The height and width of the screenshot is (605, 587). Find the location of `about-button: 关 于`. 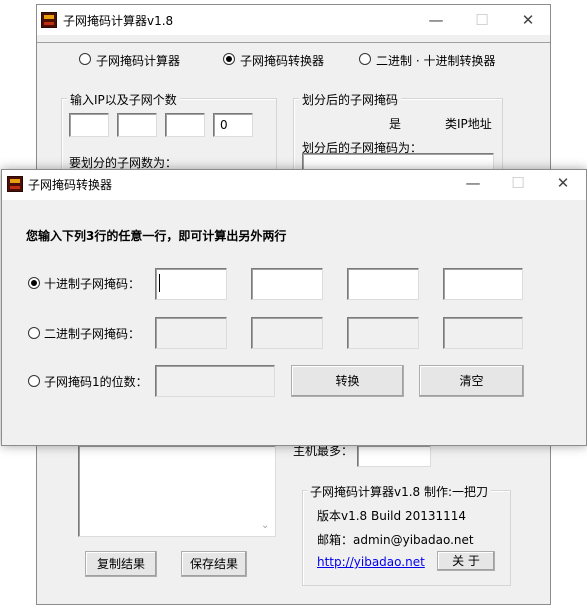

about-button: 关 于 is located at coordinates (466, 561).